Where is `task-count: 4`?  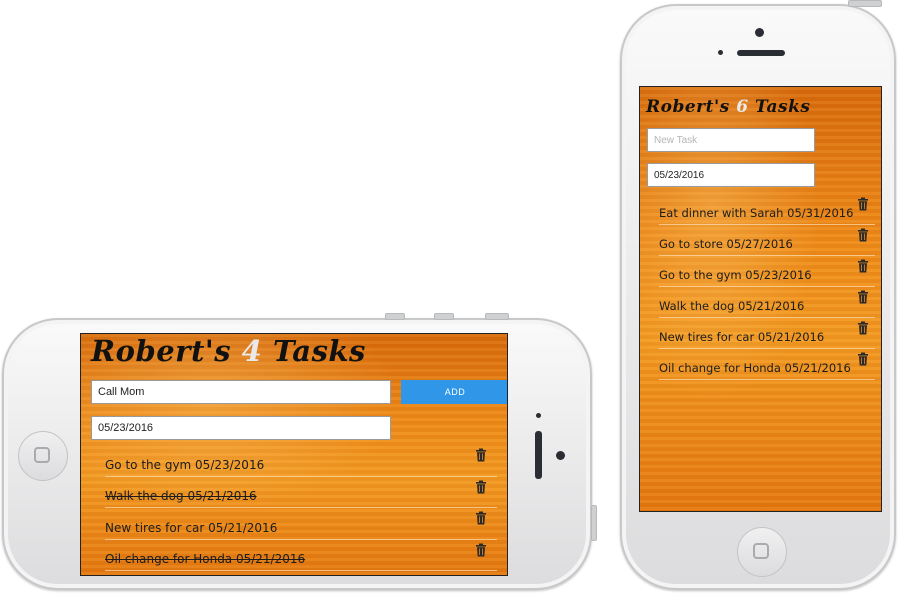
task-count: 4 is located at coordinates (252, 351).